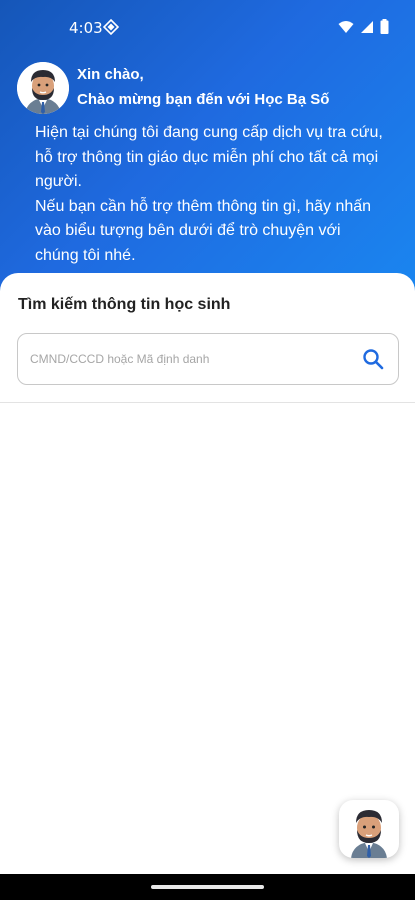 This screenshot has width=415, height=900. Describe the element at coordinates (367, 26) in the screenshot. I see `cellular-signal-icon` at that location.